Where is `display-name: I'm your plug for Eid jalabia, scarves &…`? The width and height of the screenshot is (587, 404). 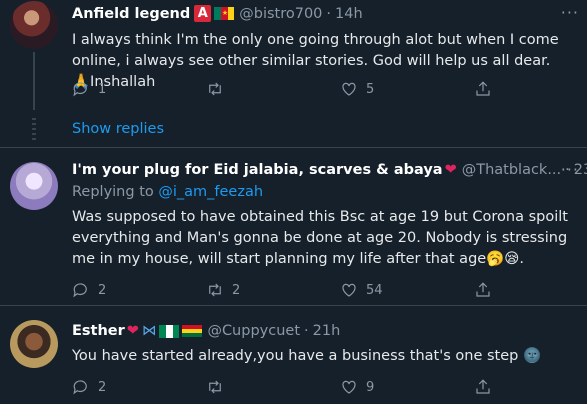
display-name: I'm your plug for Eid jalabia, scarves &… is located at coordinates (257, 170).